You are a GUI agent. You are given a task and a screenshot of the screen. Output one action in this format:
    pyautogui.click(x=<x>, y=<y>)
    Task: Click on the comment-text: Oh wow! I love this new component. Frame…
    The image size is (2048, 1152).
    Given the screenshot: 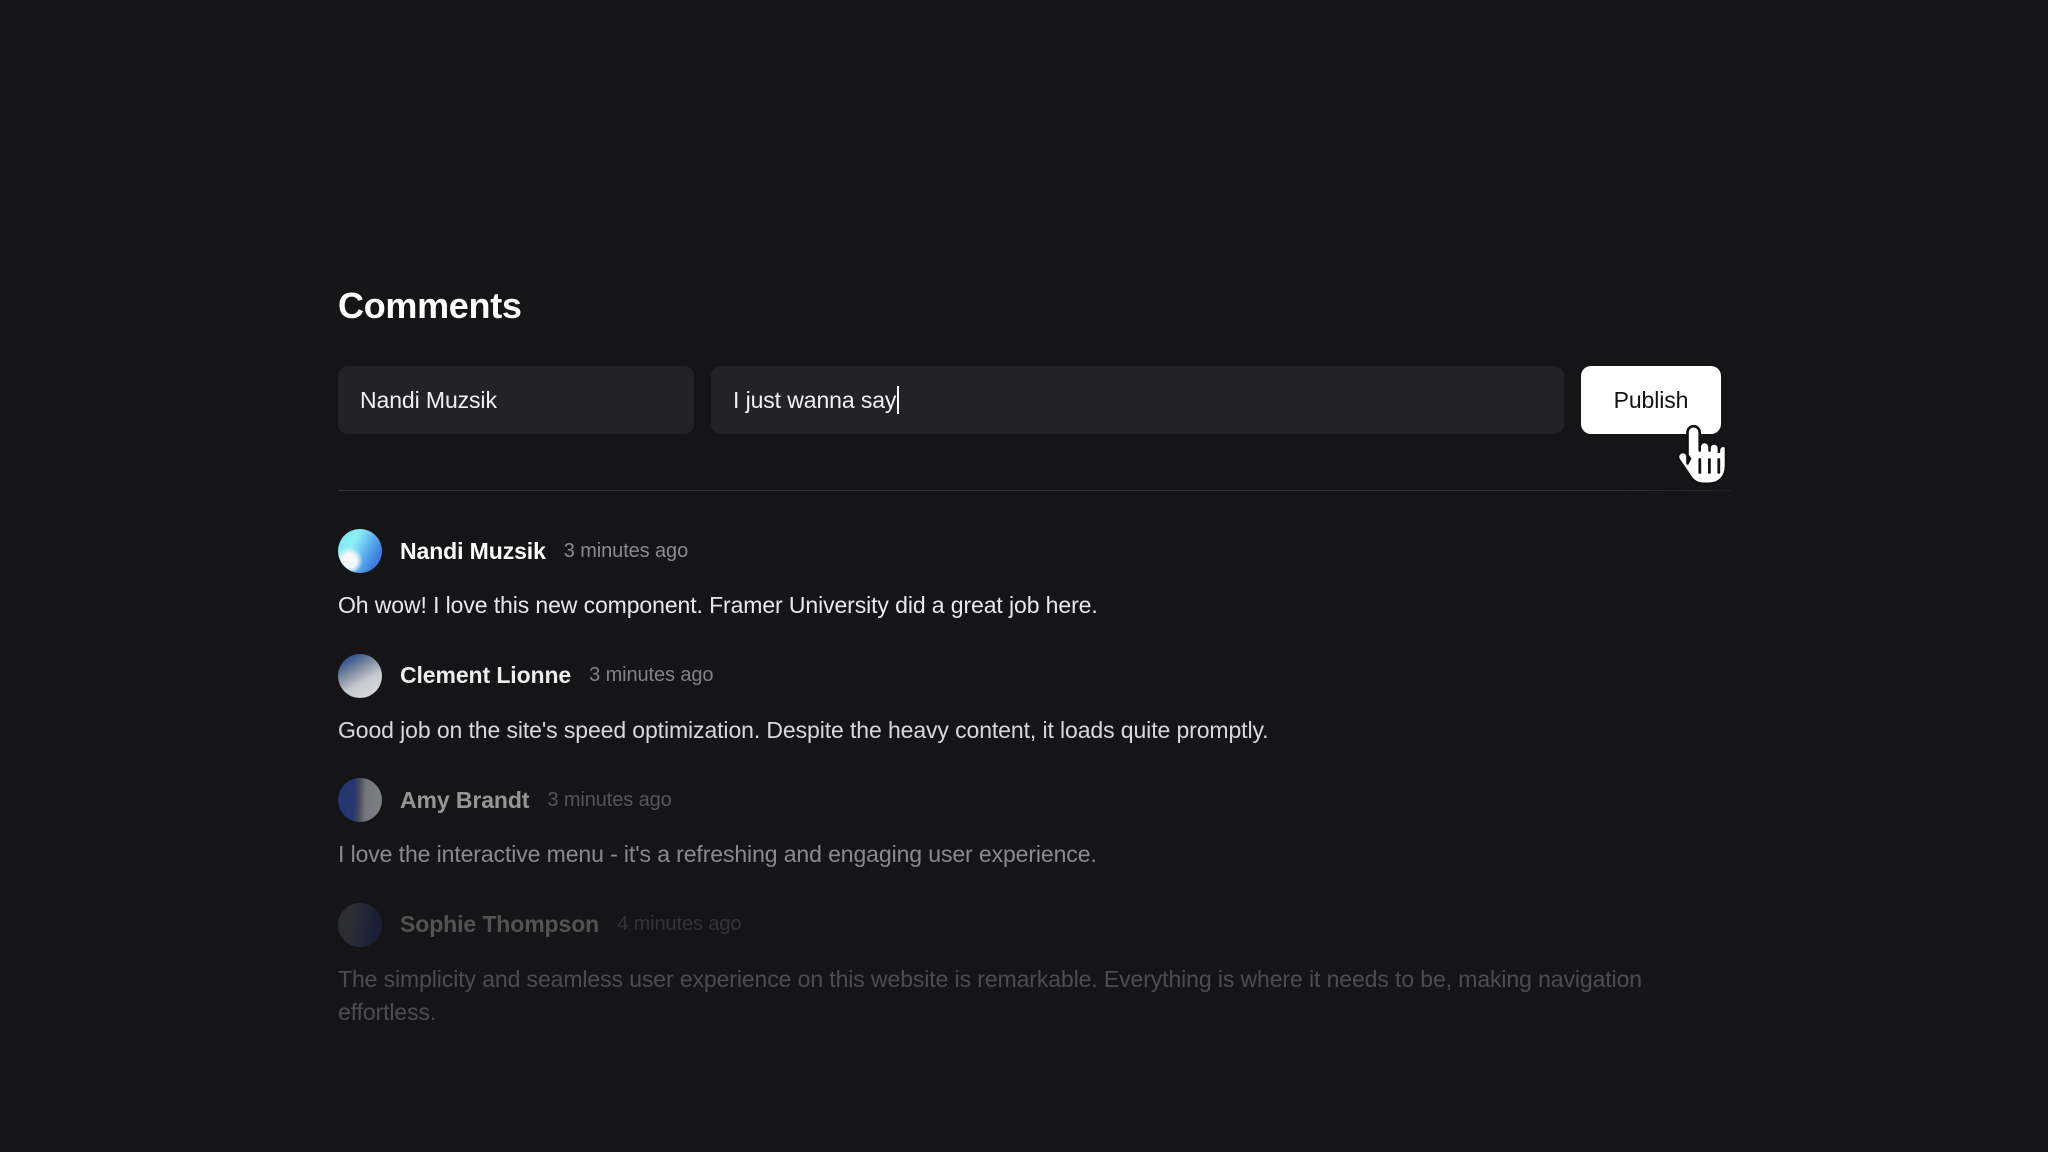 What is the action you would take?
    pyautogui.click(x=718, y=605)
    